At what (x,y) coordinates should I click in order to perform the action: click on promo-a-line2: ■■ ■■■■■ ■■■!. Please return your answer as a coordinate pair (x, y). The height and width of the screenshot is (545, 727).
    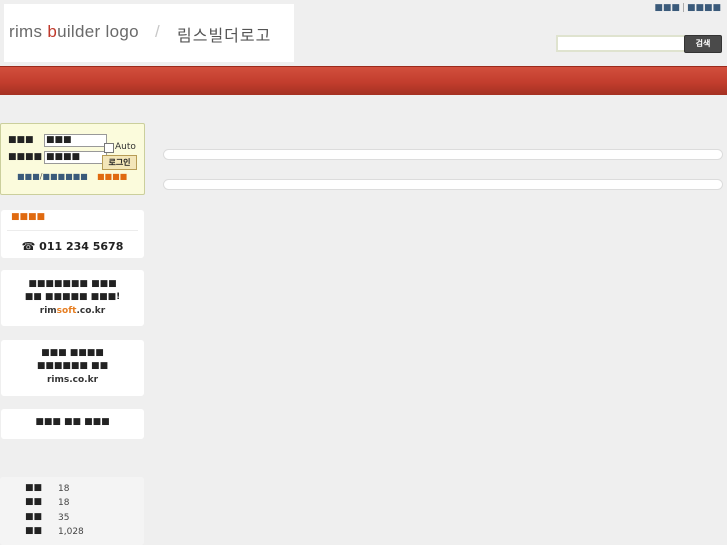
    Looking at the image, I should click on (72, 297).